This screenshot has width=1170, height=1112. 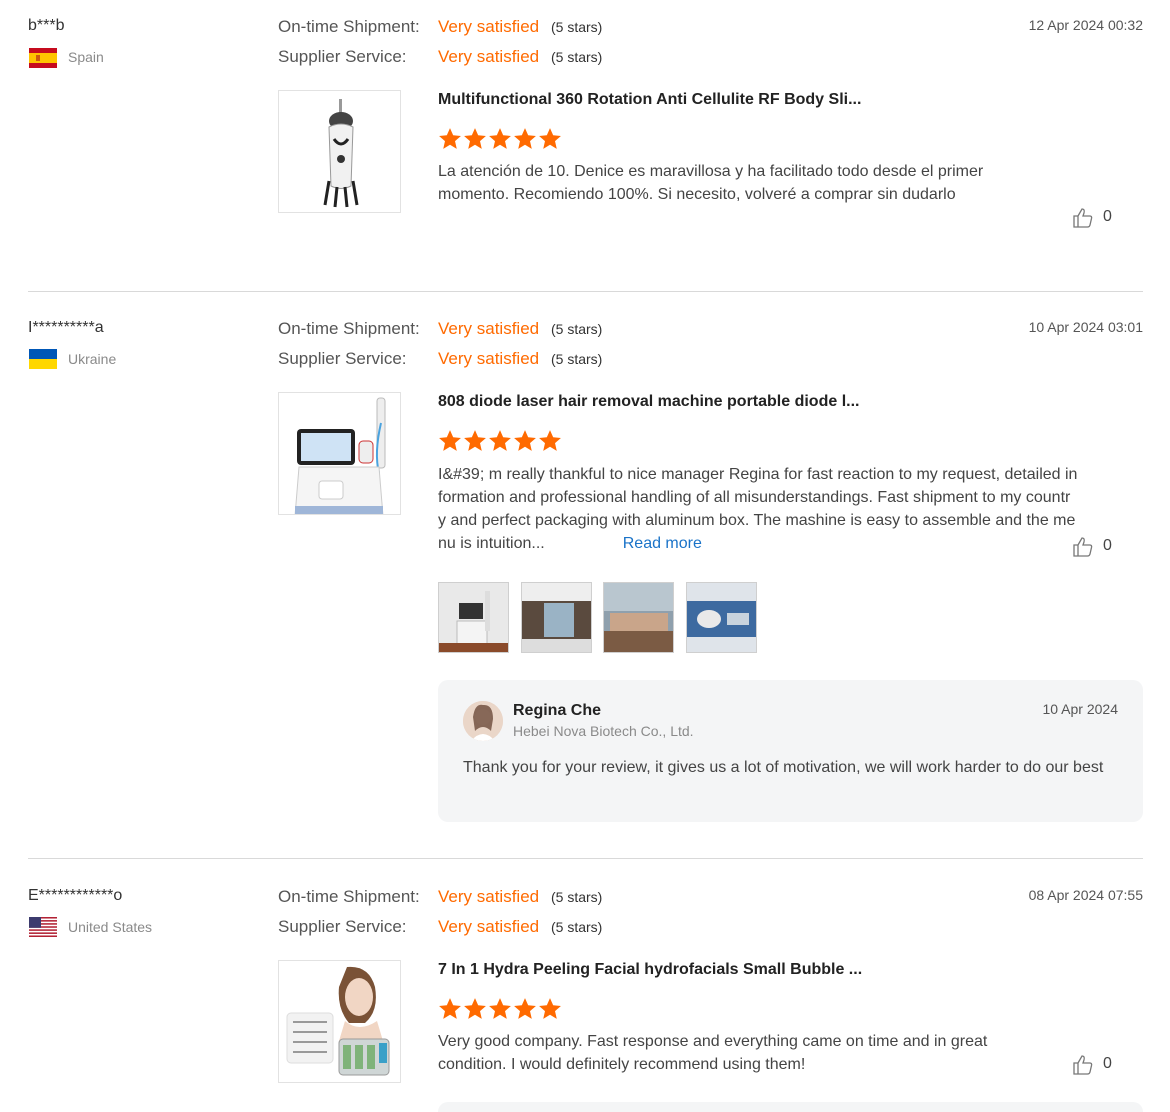 What do you see at coordinates (86, 57) in the screenshot?
I see `reviewer-country: Spain` at bounding box center [86, 57].